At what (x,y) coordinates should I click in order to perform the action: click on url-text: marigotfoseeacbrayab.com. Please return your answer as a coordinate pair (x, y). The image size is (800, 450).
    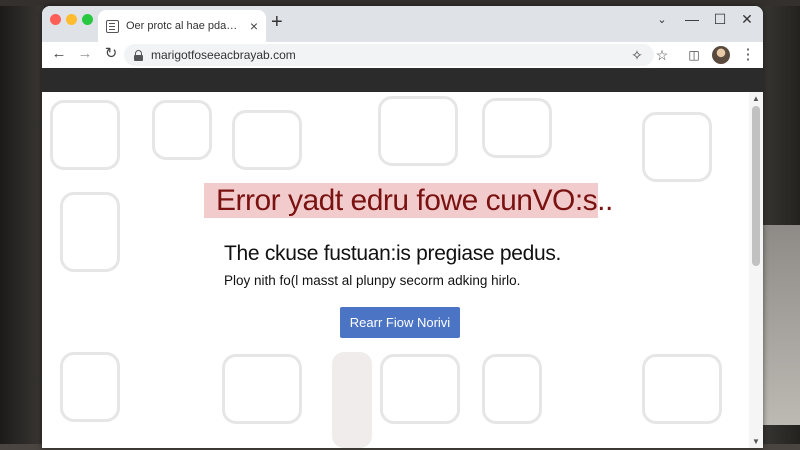
    Looking at the image, I should click on (223, 55).